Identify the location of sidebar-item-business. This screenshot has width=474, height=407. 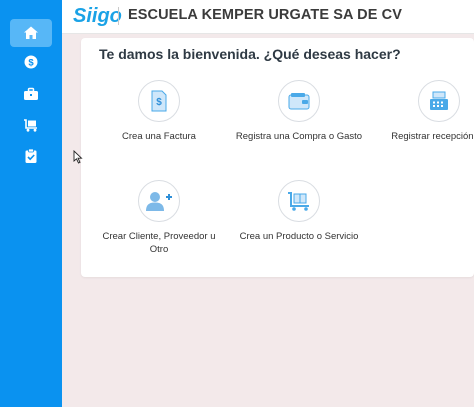
(31, 94).